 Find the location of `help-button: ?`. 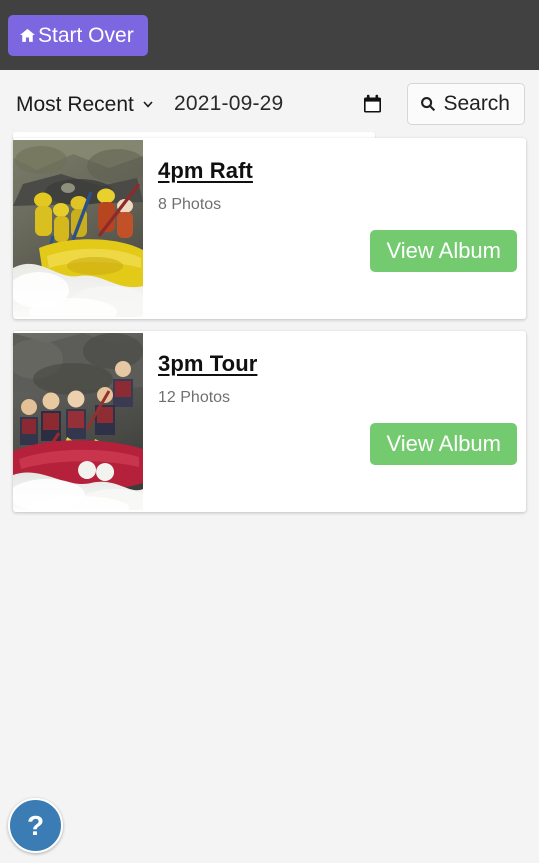

help-button: ? is located at coordinates (35, 825).